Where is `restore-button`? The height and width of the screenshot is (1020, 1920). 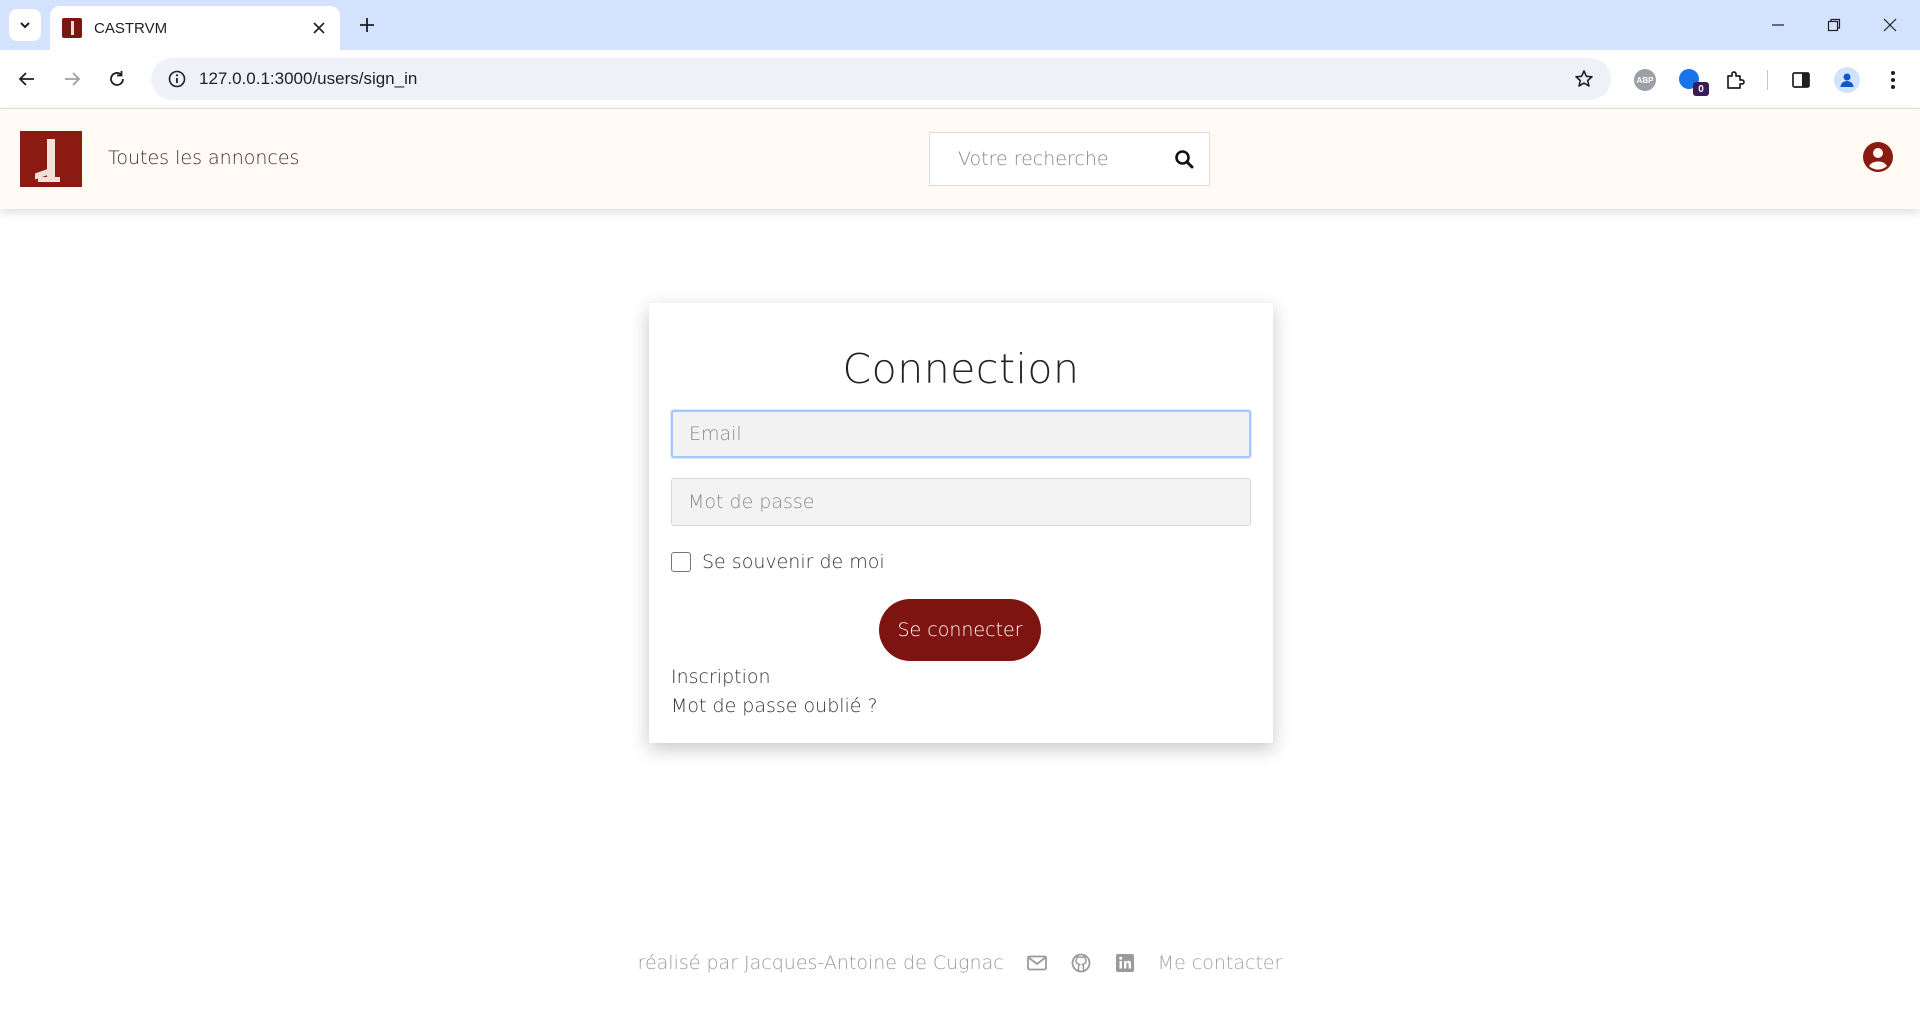 restore-button is located at coordinates (1834, 25).